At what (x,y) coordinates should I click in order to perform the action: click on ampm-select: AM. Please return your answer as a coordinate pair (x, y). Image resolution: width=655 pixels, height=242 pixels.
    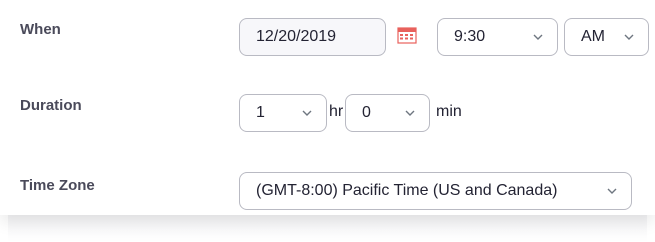
    Looking at the image, I should click on (606, 37).